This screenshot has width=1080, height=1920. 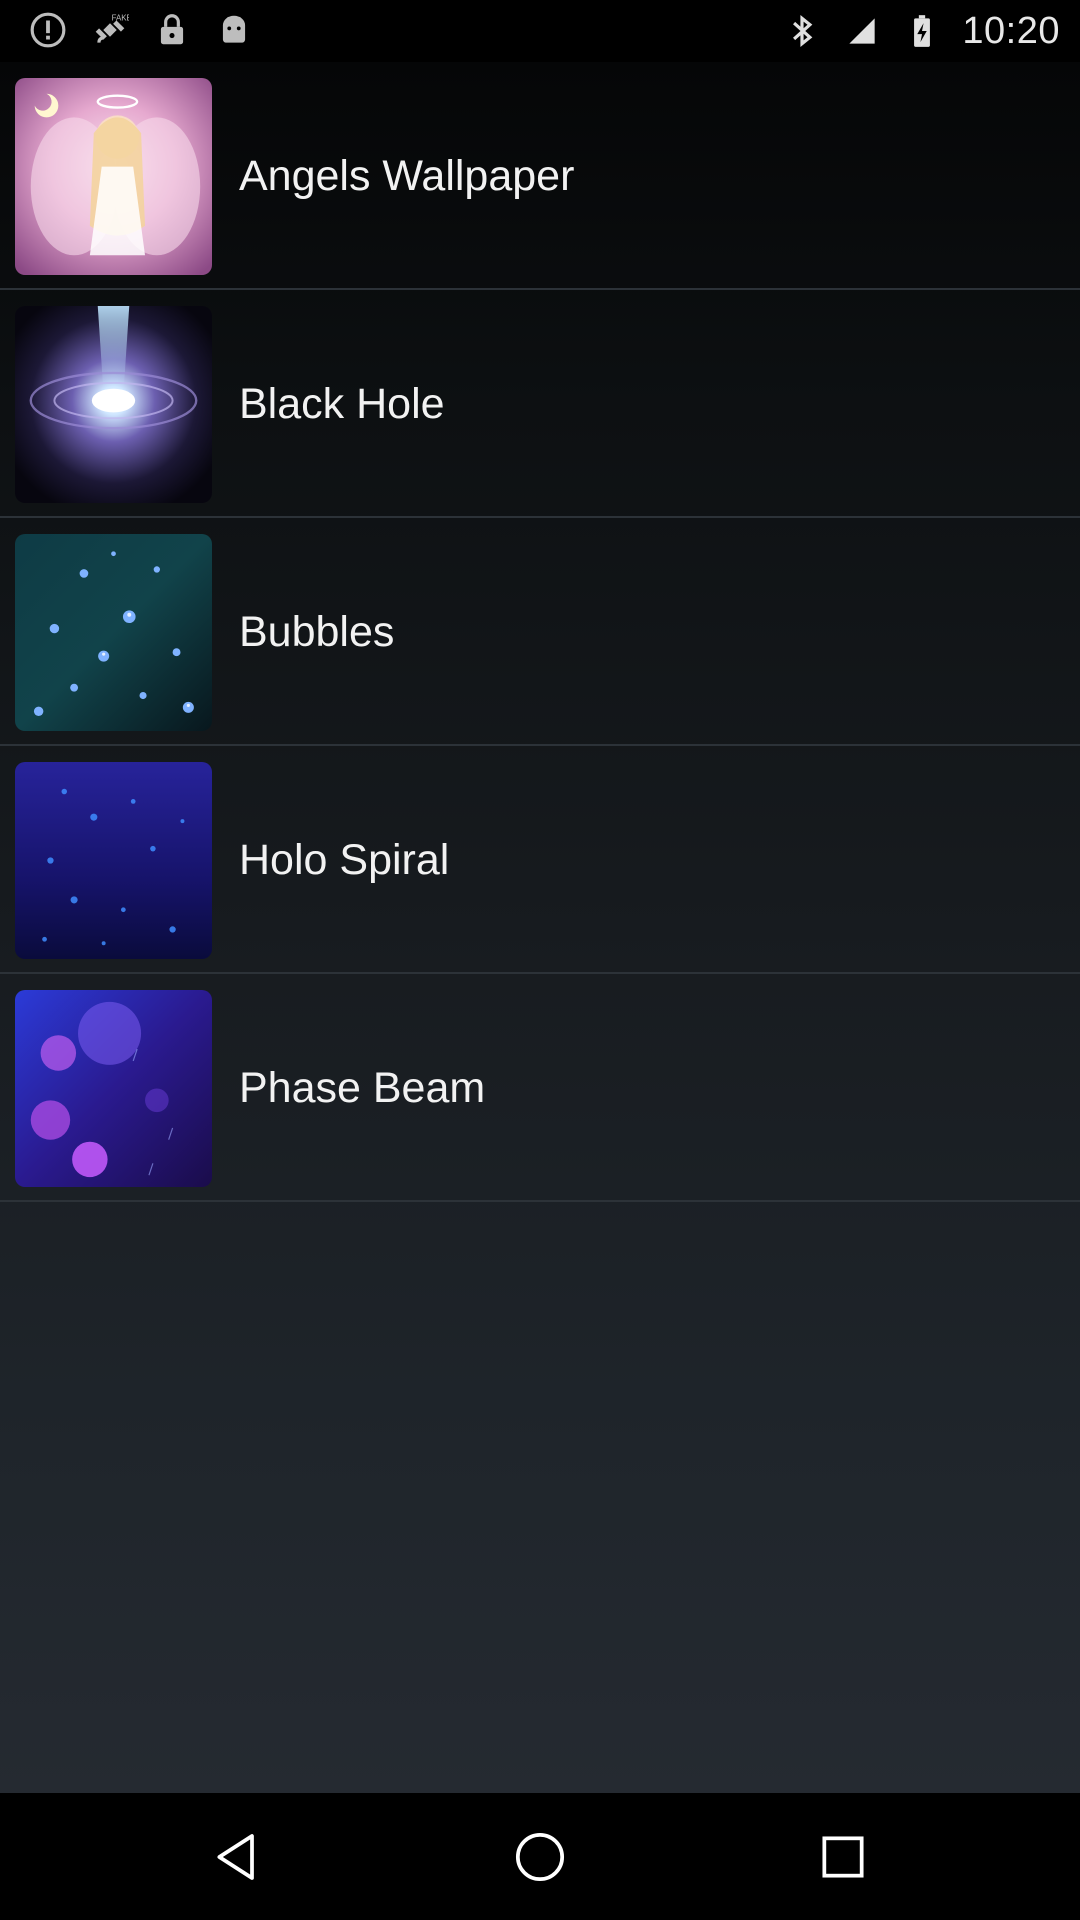 I want to click on item-label: Holo Spiral, so click(x=344, y=860).